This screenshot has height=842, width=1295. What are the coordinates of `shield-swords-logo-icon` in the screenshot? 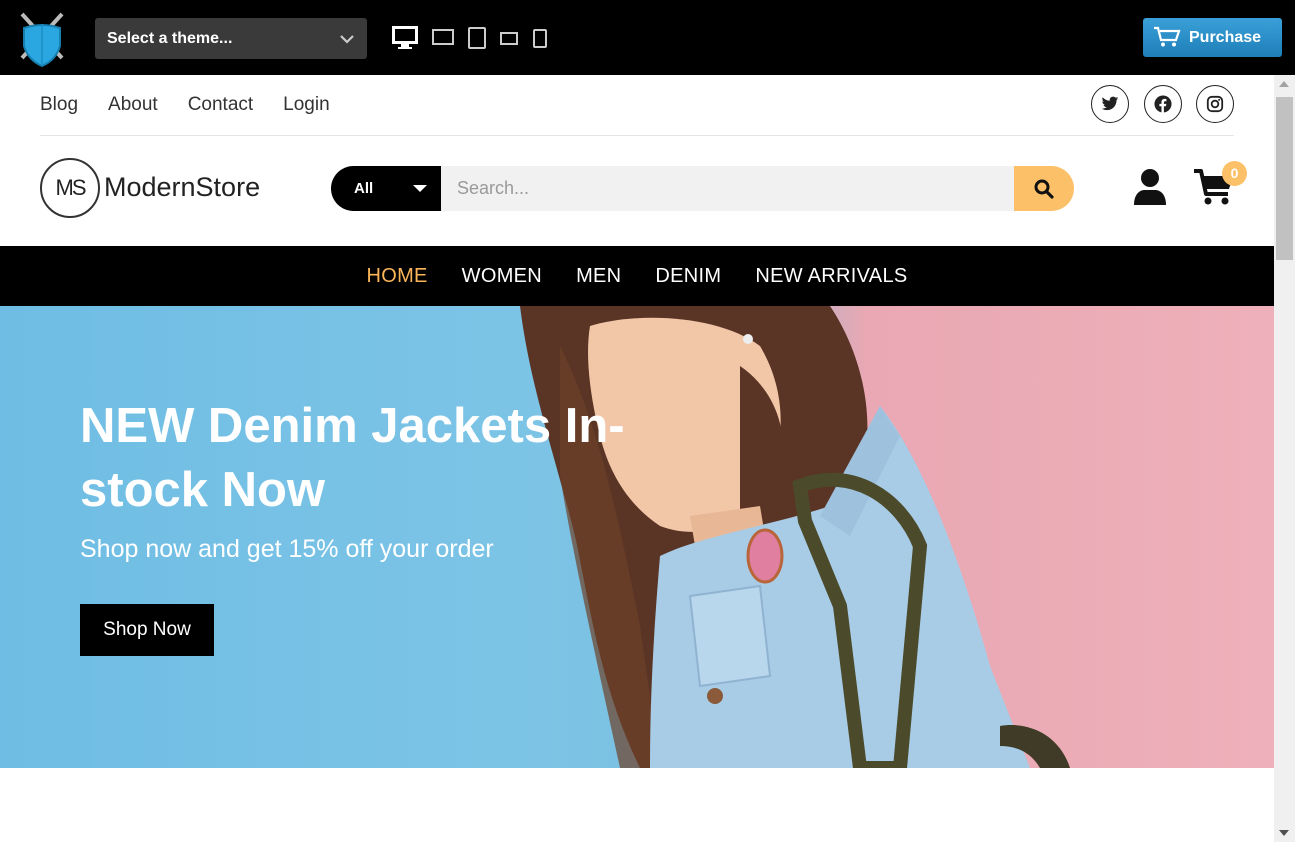 It's located at (42, 38).